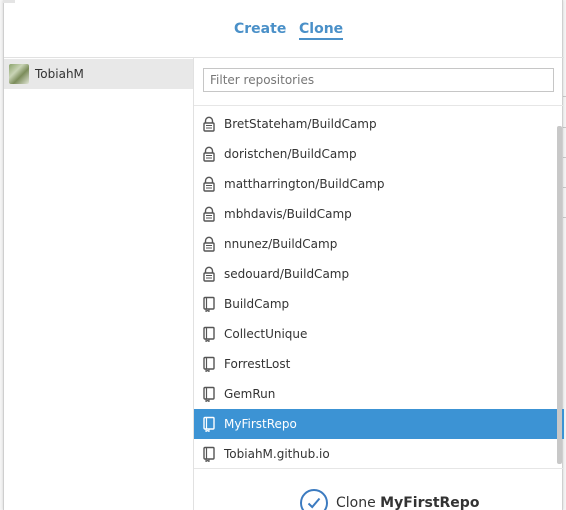 The width and height of the screenshot is (566, 510). What do you see at coordinates (98, 74) in the screenshot?
I see `sidebar-item-account: TobiahM` at bounding box center [98, 74].